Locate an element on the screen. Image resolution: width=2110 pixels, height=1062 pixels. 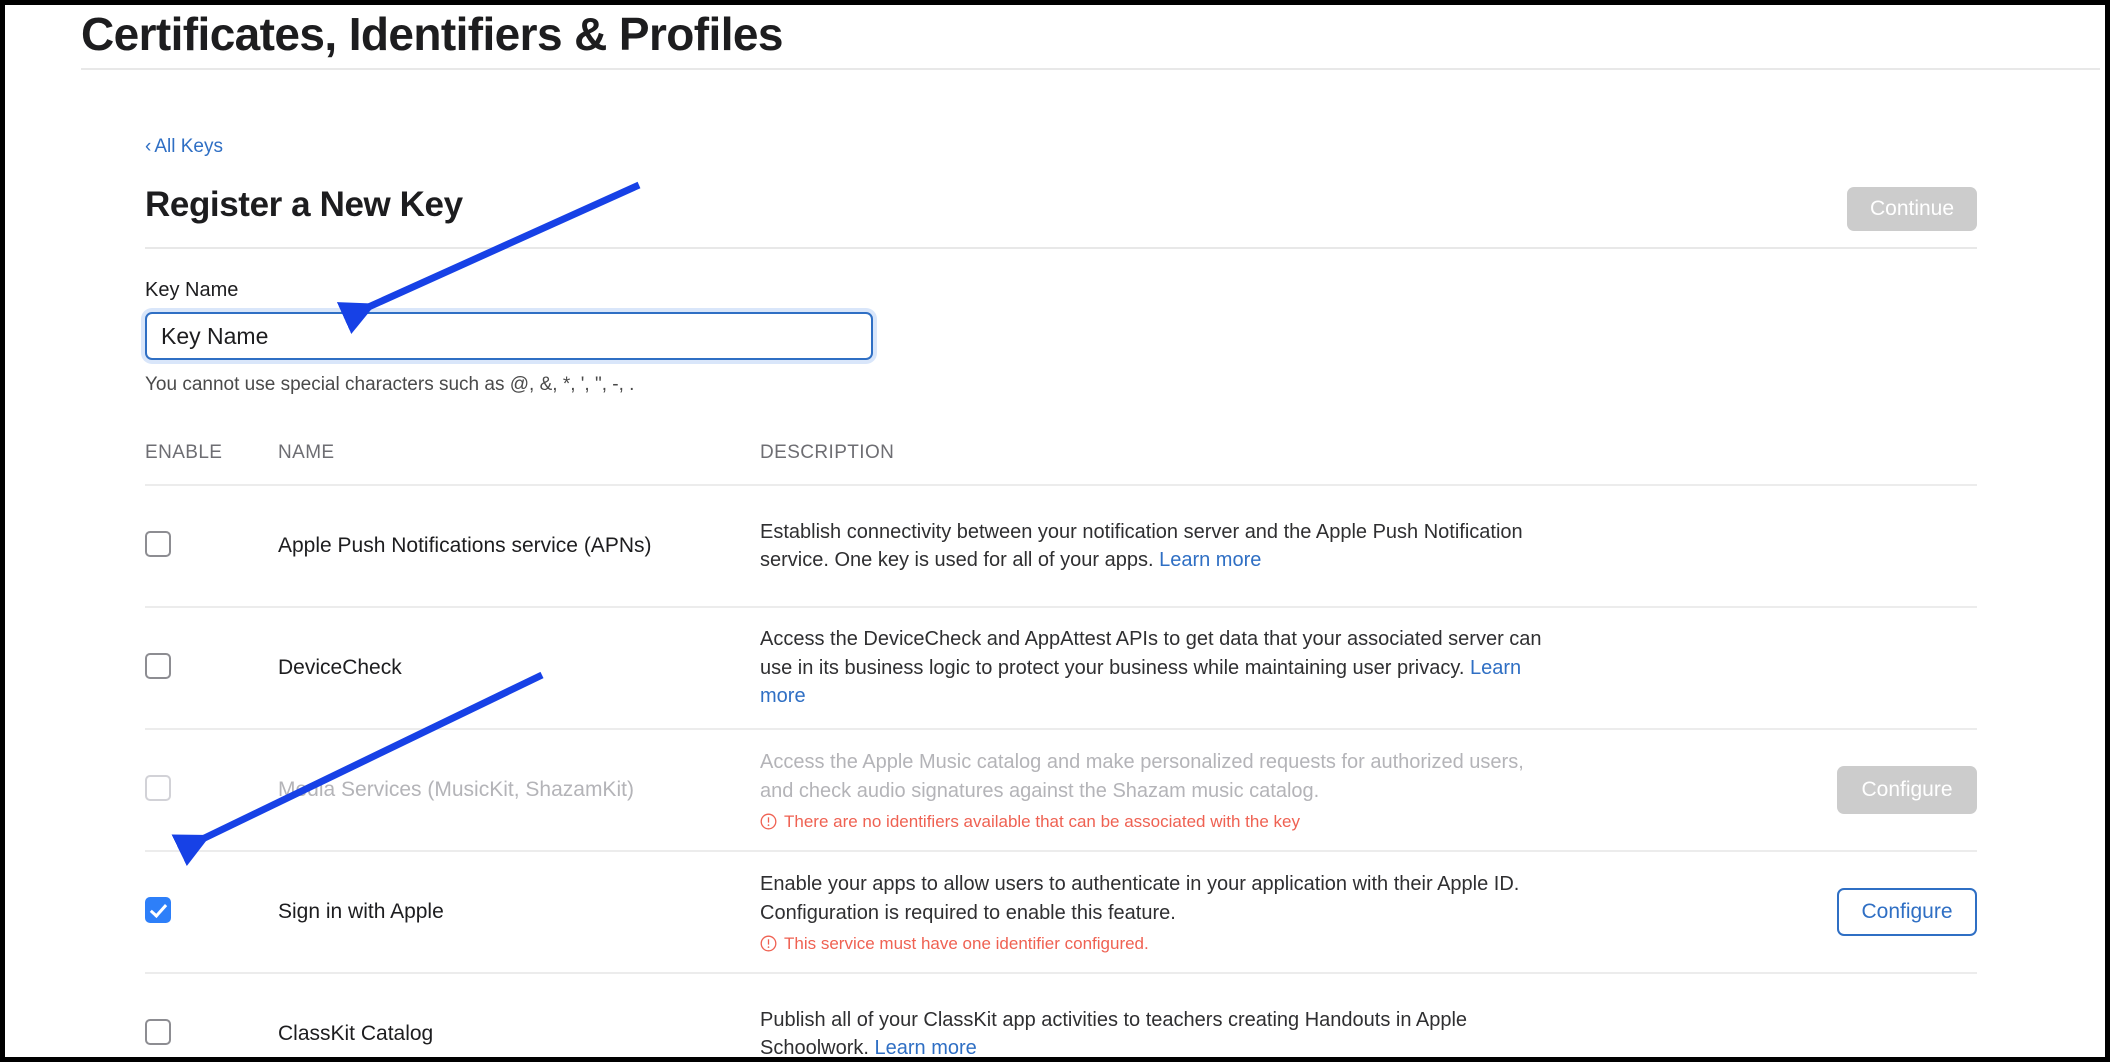
service-name: ClassKit Catalog is located at coordinates (356, 1033).